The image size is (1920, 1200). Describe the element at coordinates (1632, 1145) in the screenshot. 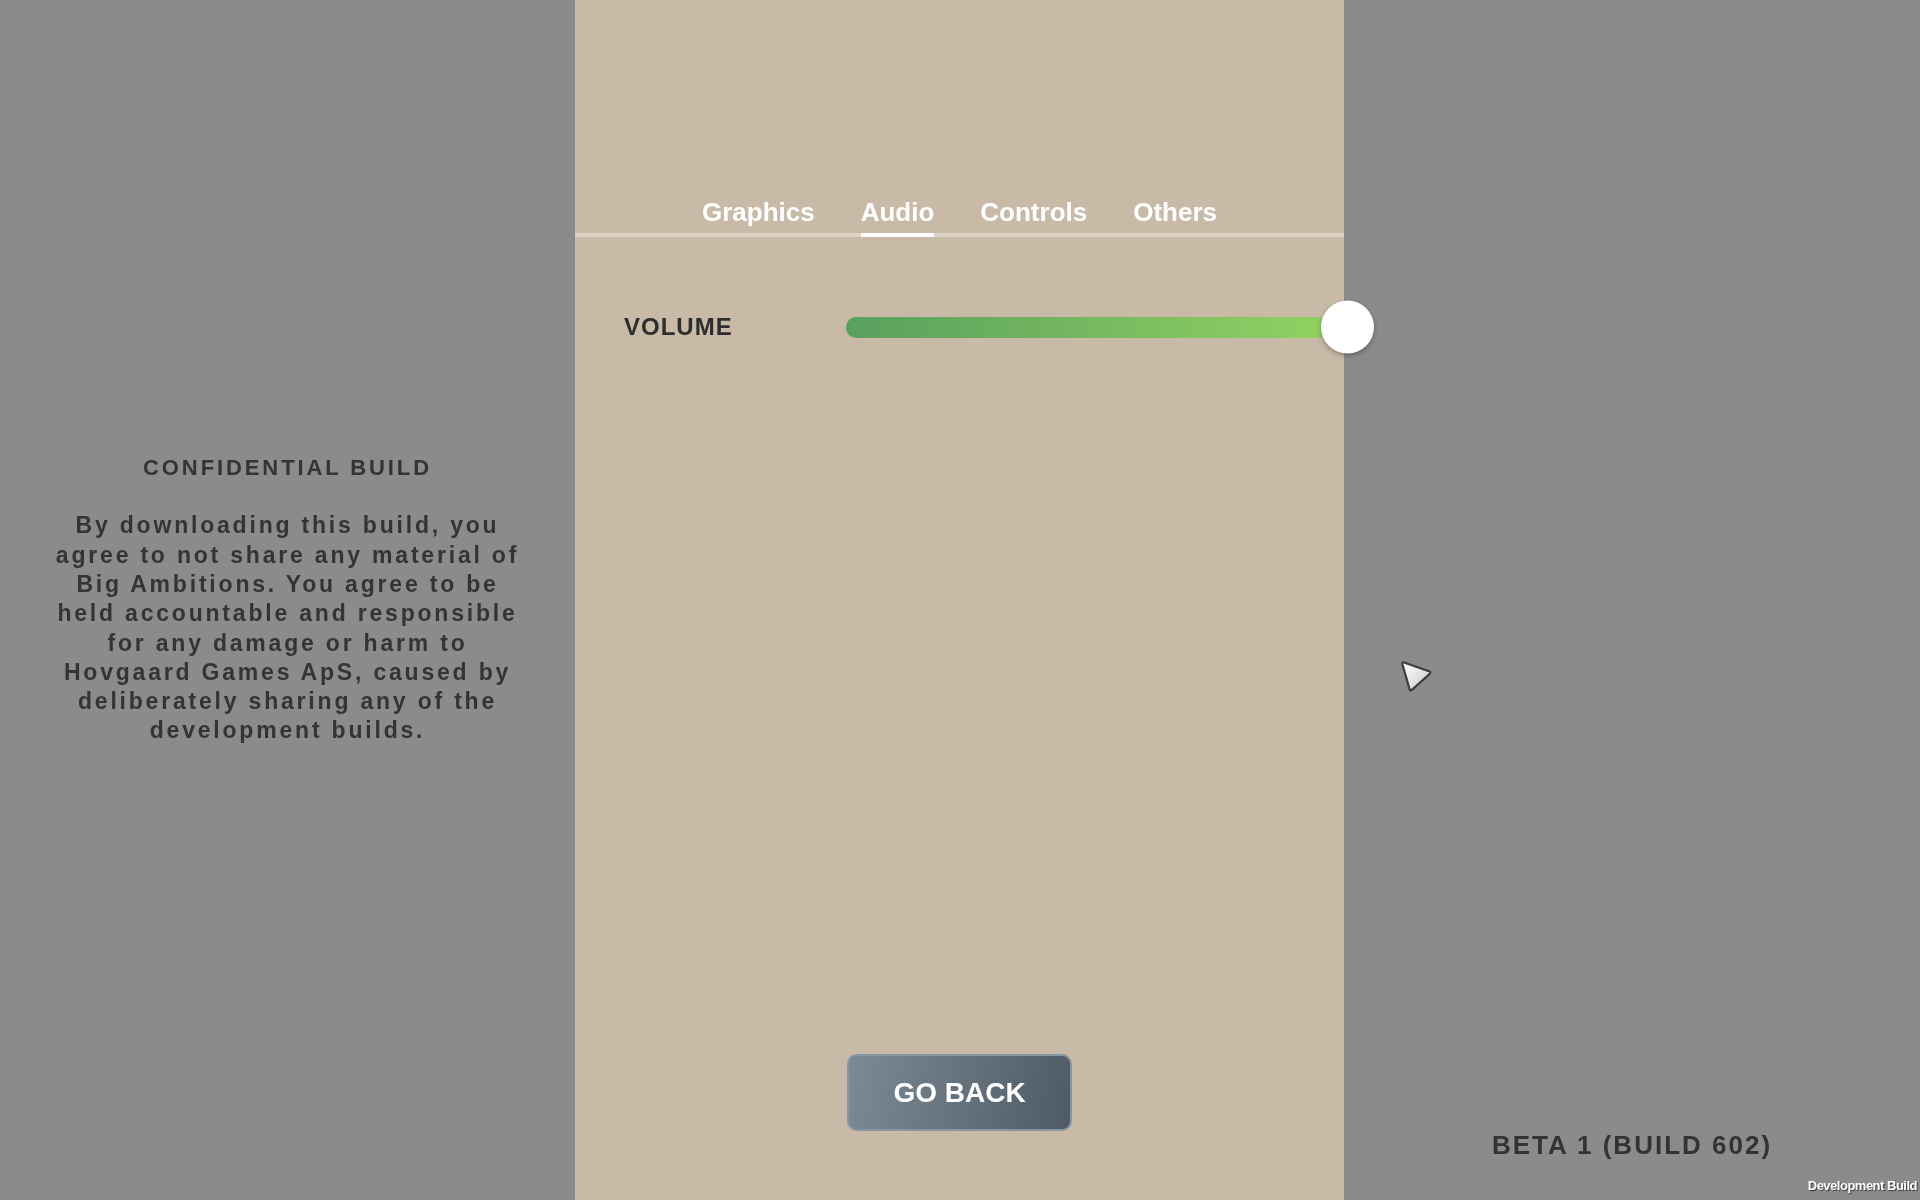

I see `version-label: BETA 1 (BUILD 602)` at that location.